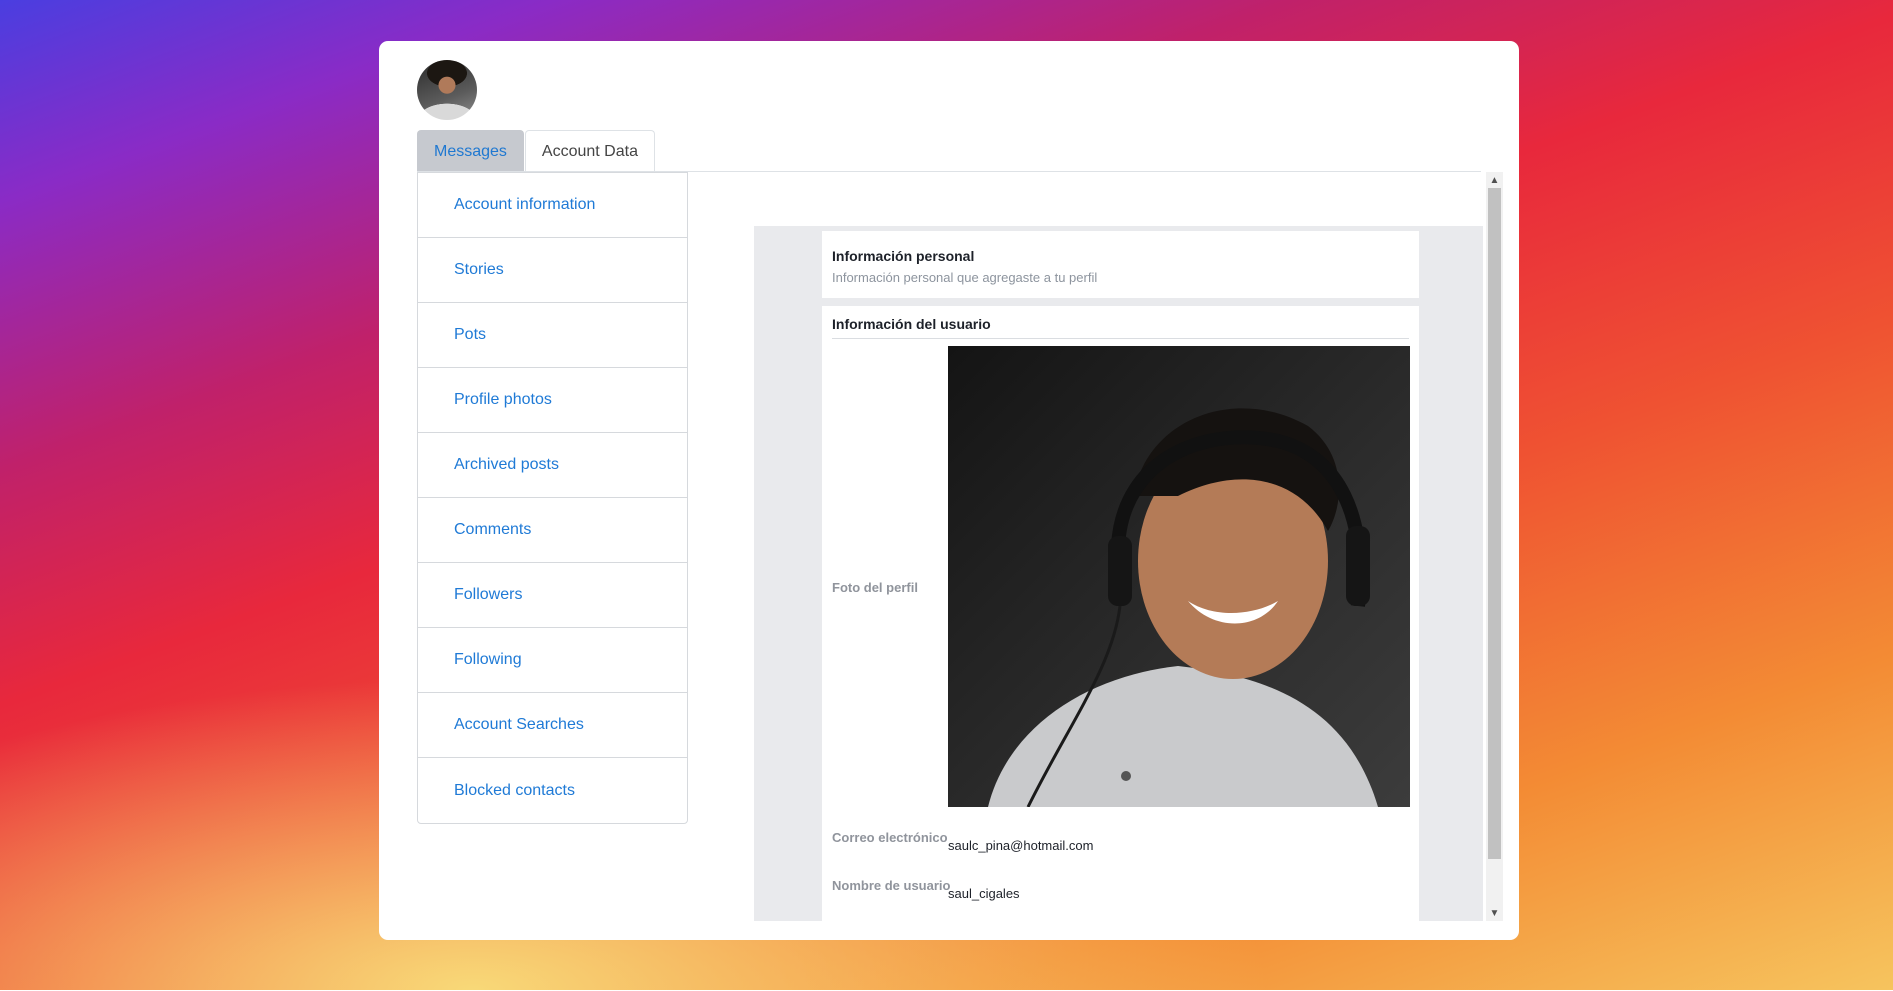  What do you see at coordinates (891, 885) in the screenshot?
I see `username-label: Nombre de usuario` at bounding box center [891, 885].